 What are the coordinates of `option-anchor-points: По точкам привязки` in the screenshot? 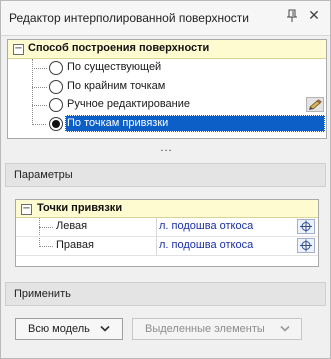 It's located at (167, 124).